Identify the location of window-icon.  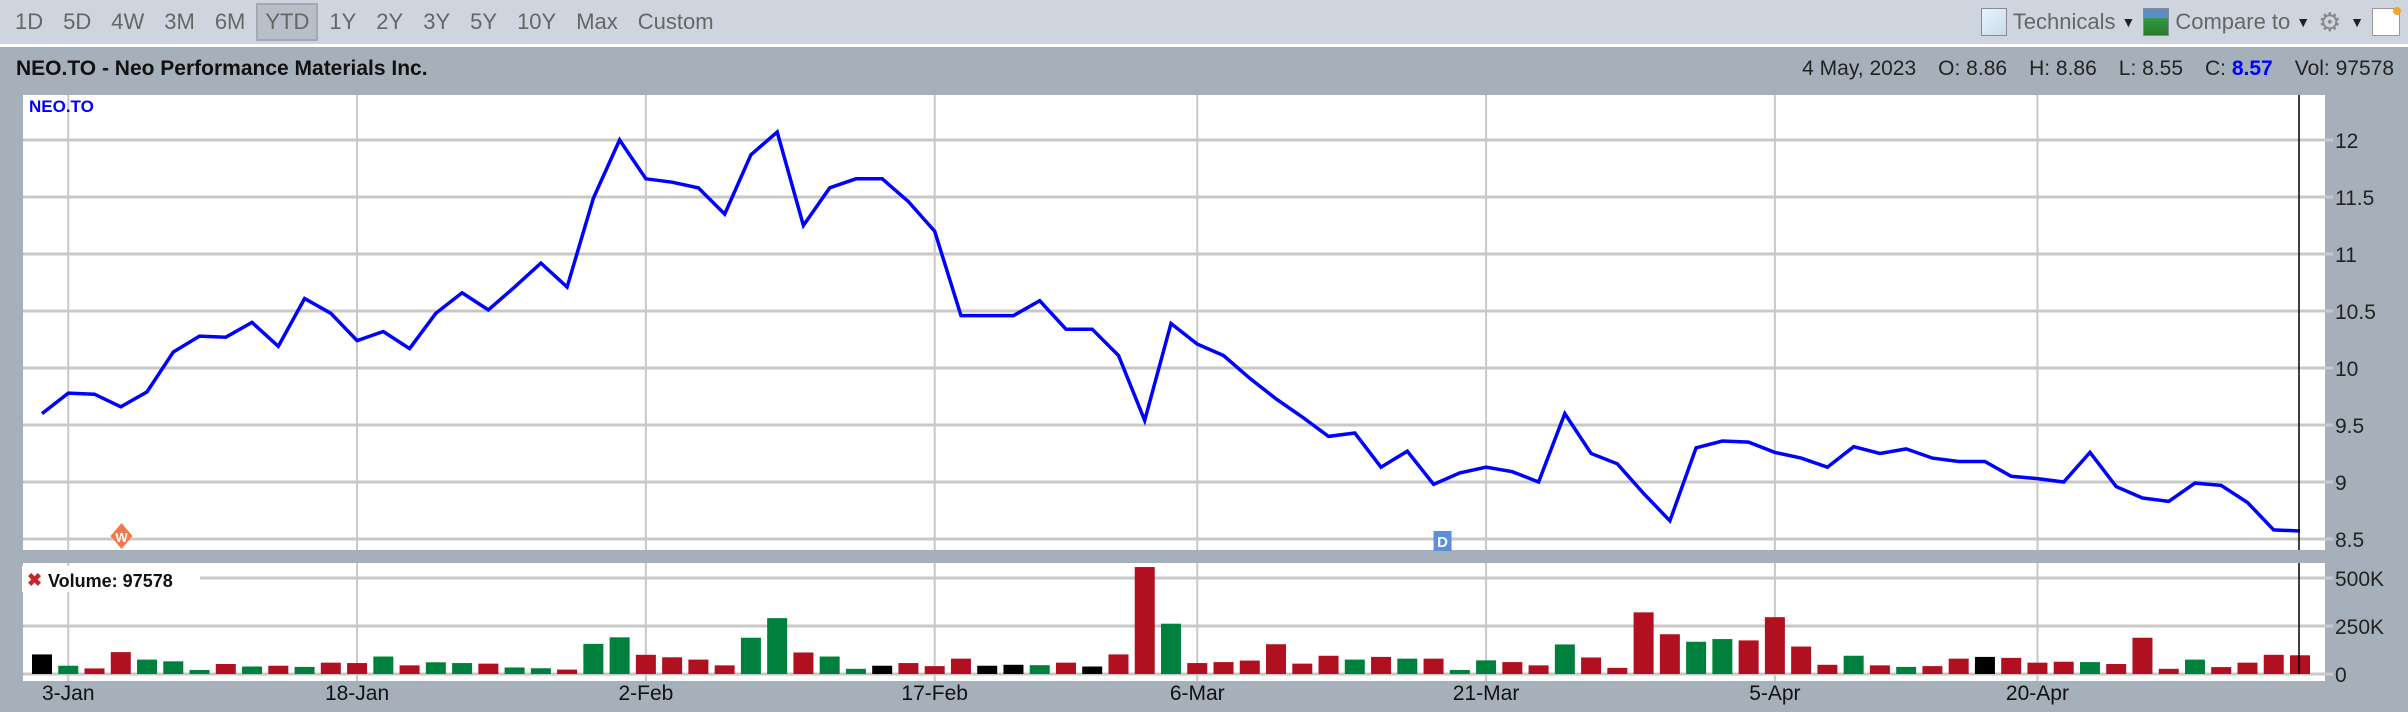
(2386, 21).